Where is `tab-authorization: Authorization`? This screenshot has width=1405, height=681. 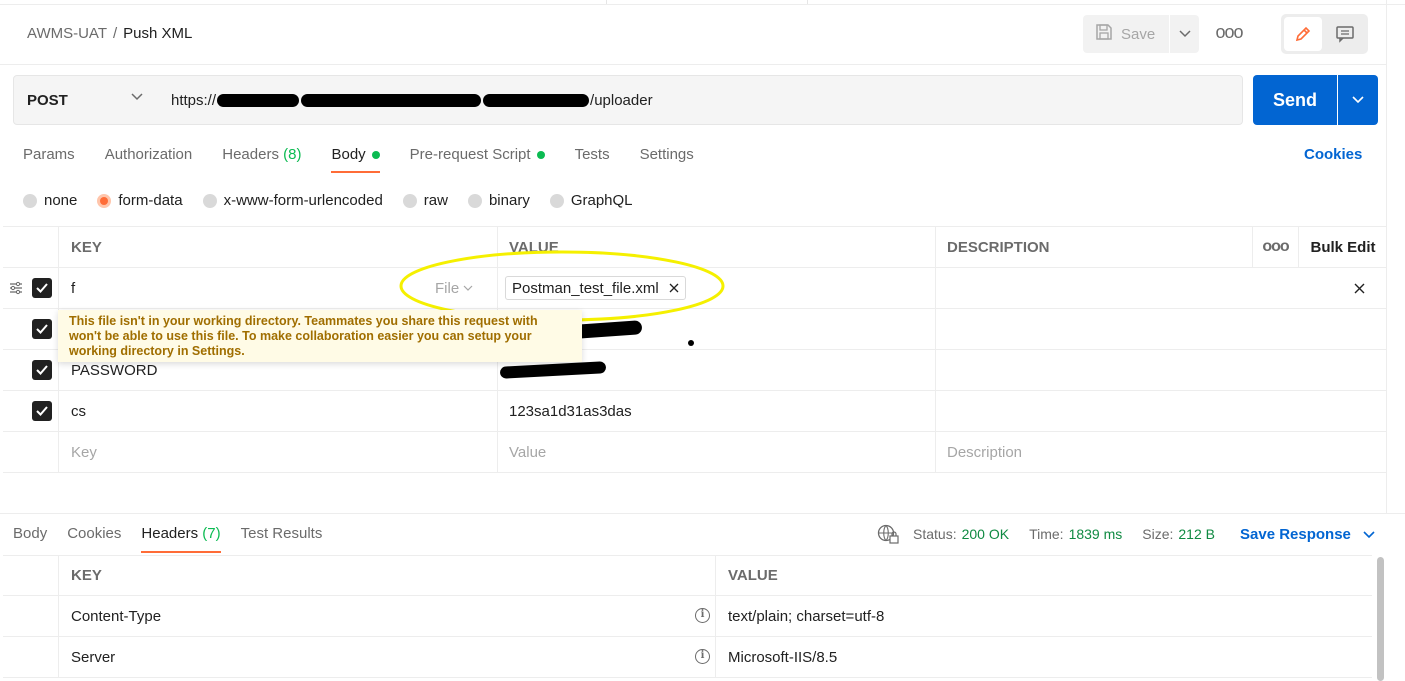
tab-authorization: Authorization is located at coordinates (149, 159).